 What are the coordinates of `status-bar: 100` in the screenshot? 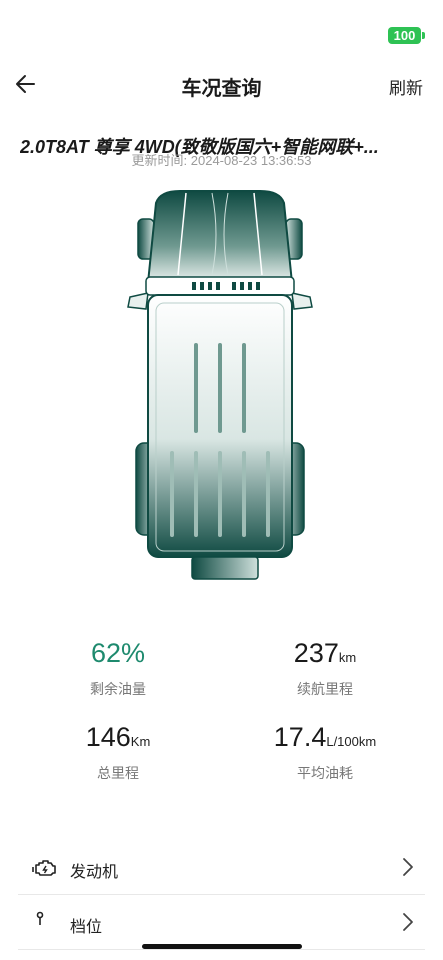 It's located at (221, 28).